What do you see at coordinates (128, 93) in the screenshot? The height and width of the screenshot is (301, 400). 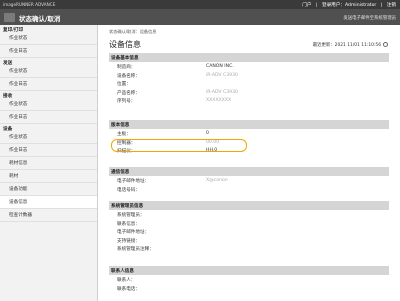 I see `info-label: 产品名称：` at bounding box center [128, 93].